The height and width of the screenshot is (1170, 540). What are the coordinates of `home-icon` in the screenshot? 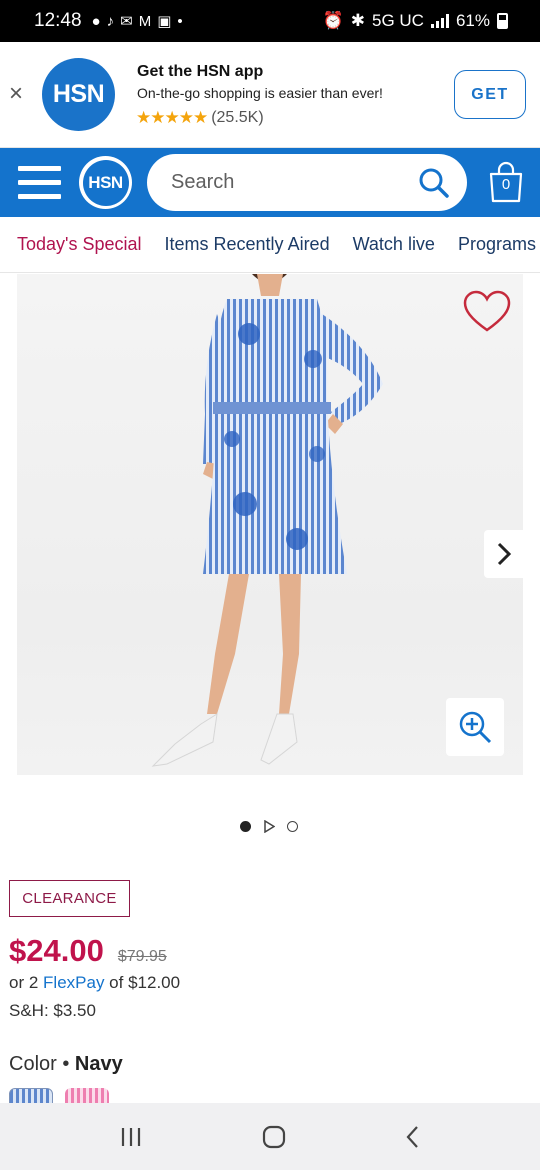 It's located at (274, 1137).